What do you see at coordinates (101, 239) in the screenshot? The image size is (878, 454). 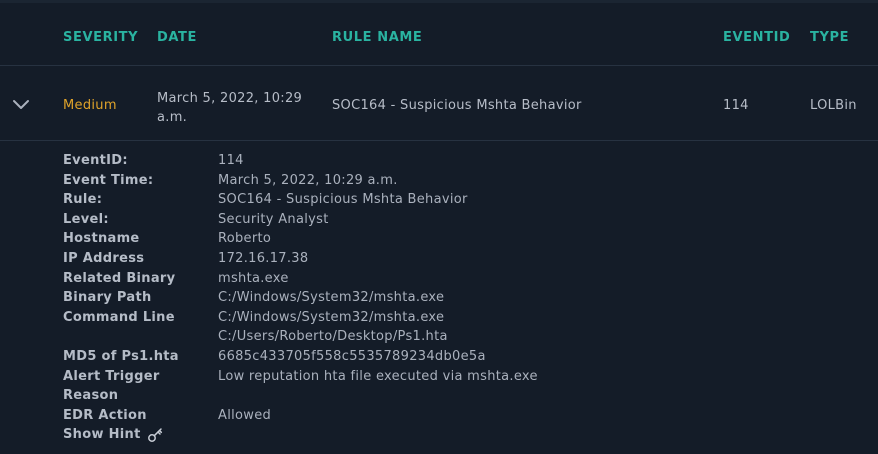 I see `detail-label: Hostname` at bounding box center [101, 239].